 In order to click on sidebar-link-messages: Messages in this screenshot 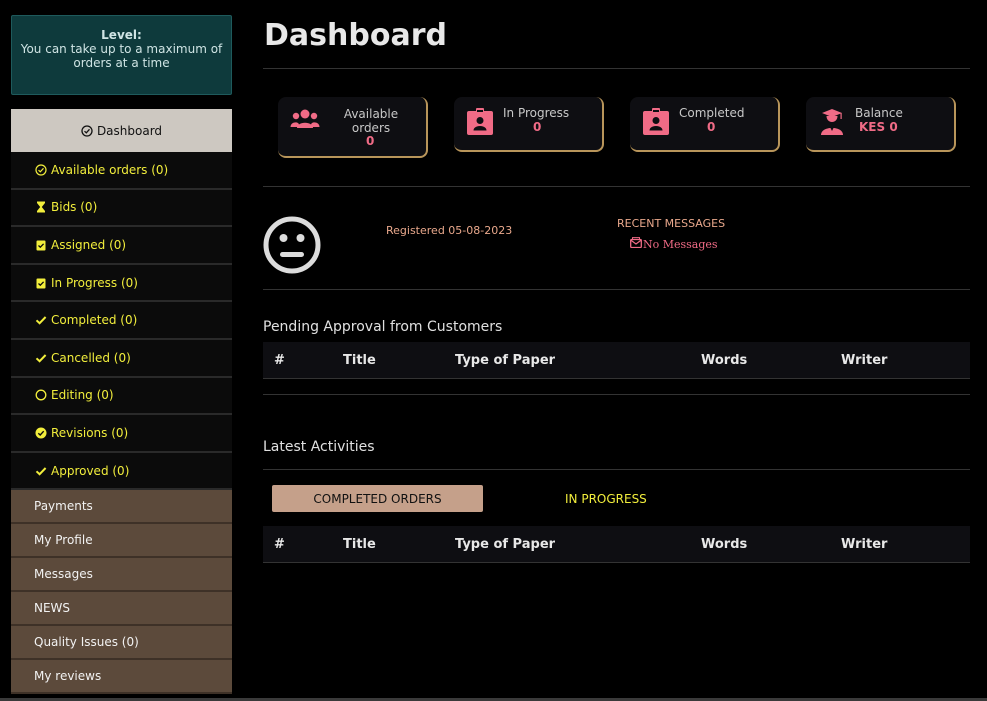, I will do `click(121, 575)`.